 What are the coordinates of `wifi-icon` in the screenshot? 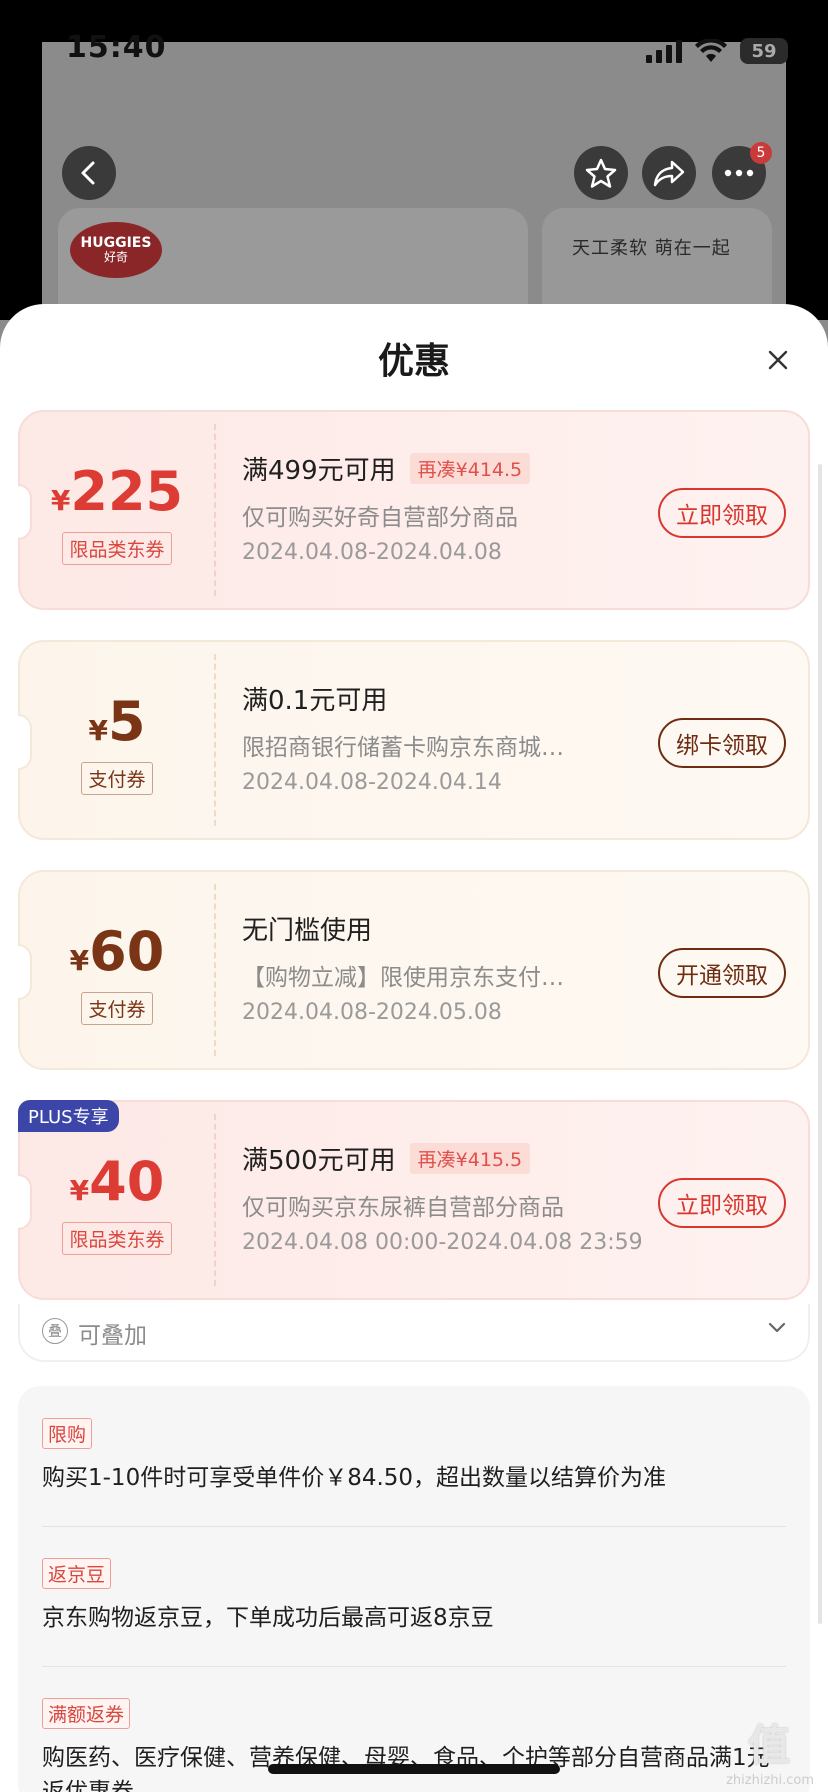 It's located at (711, 50).